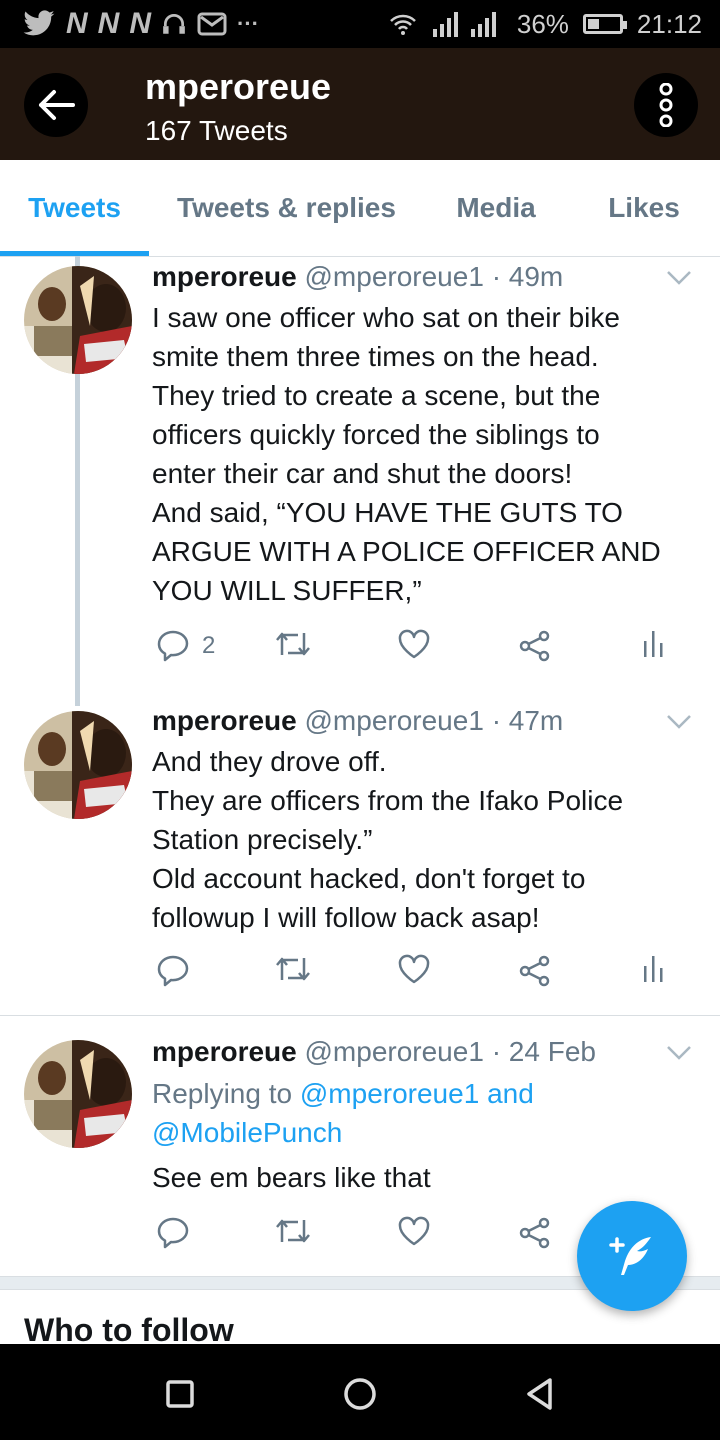  What do you see at coordinates (269, 761) in the screenshot?
I see `tweet-line: And they drove off.` at bounding box center [269, 761].